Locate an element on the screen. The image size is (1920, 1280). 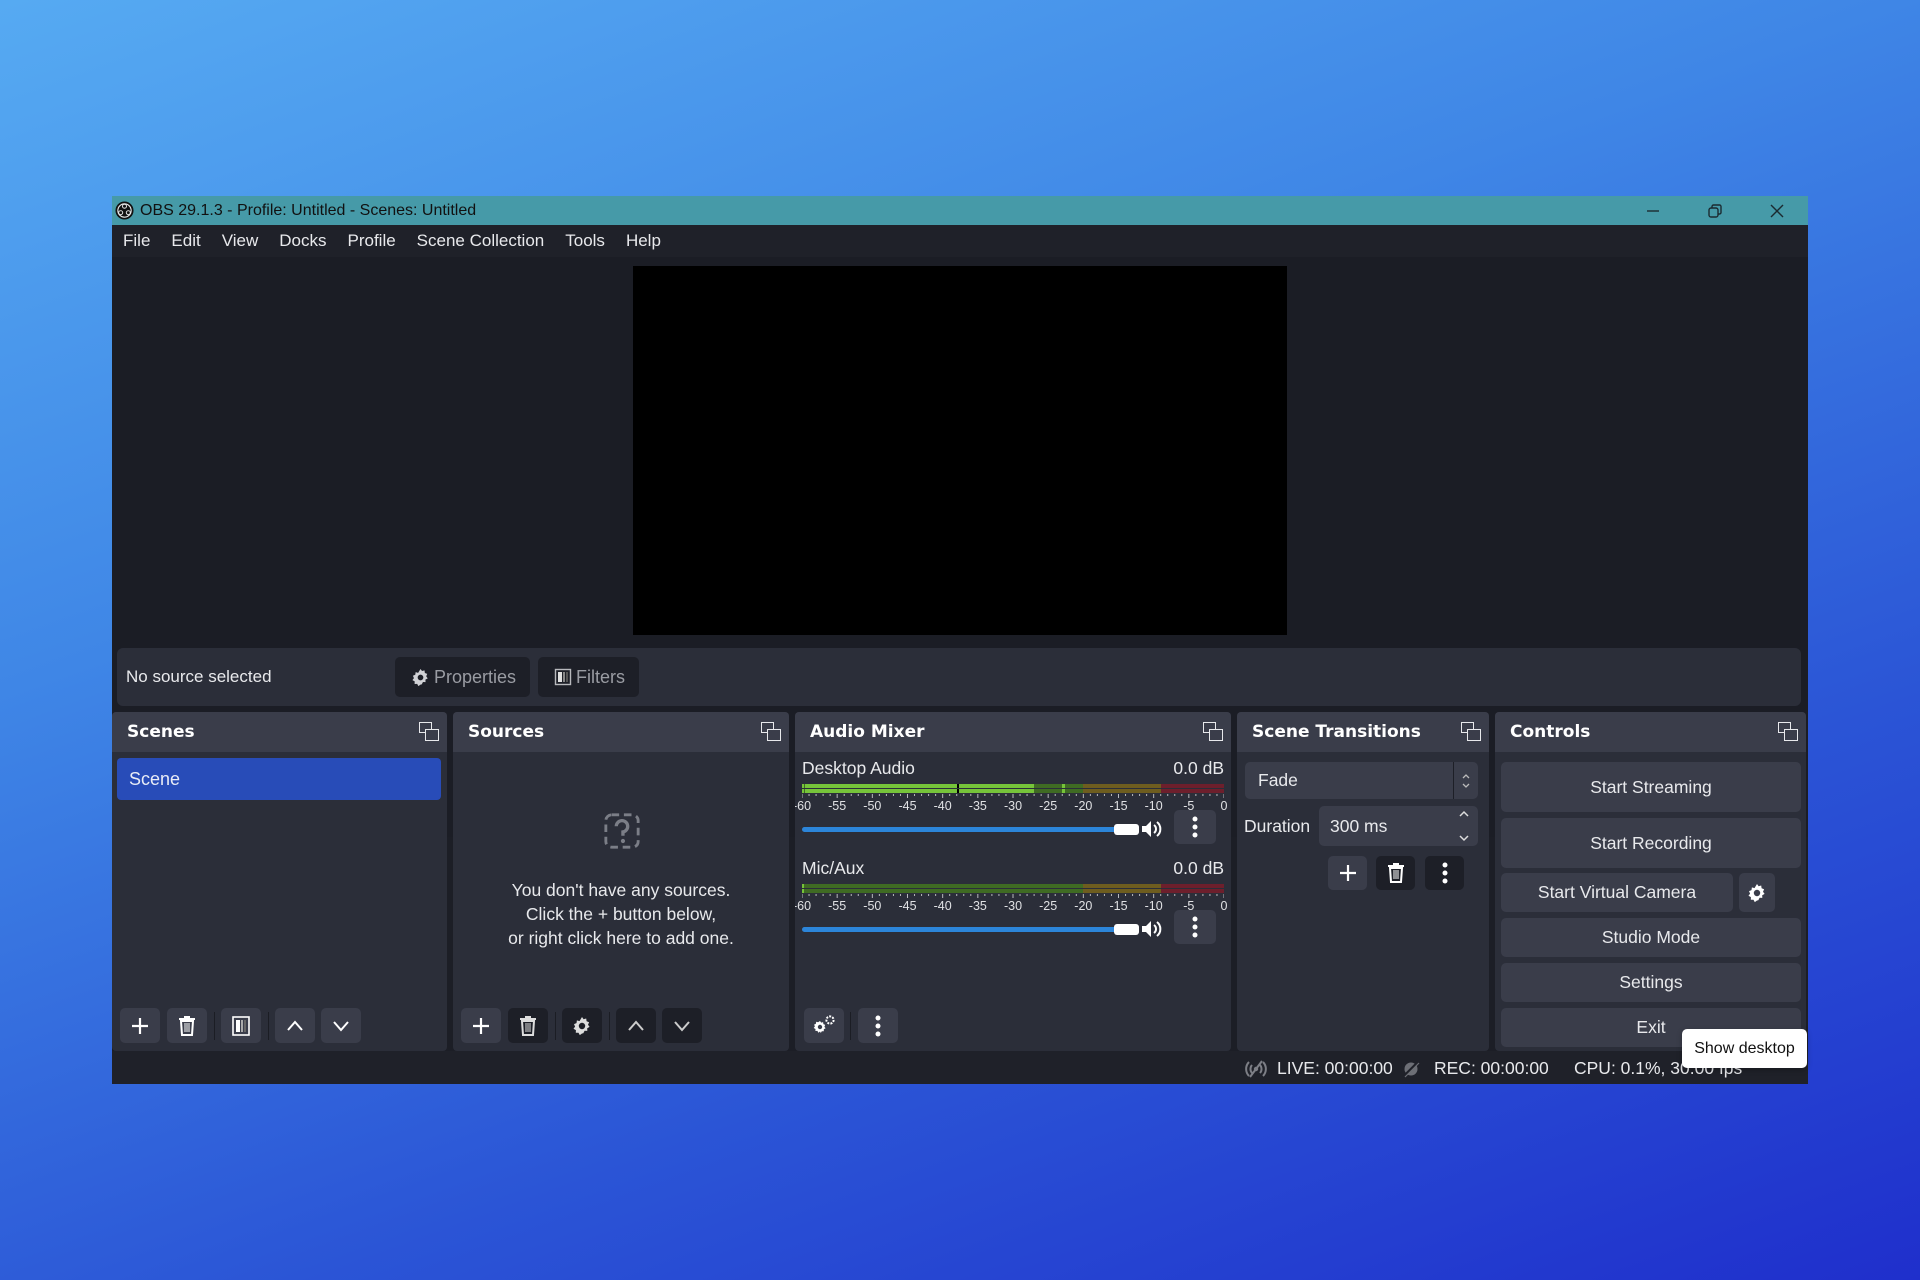
plus-icon is located at coordinates (140, 1025).